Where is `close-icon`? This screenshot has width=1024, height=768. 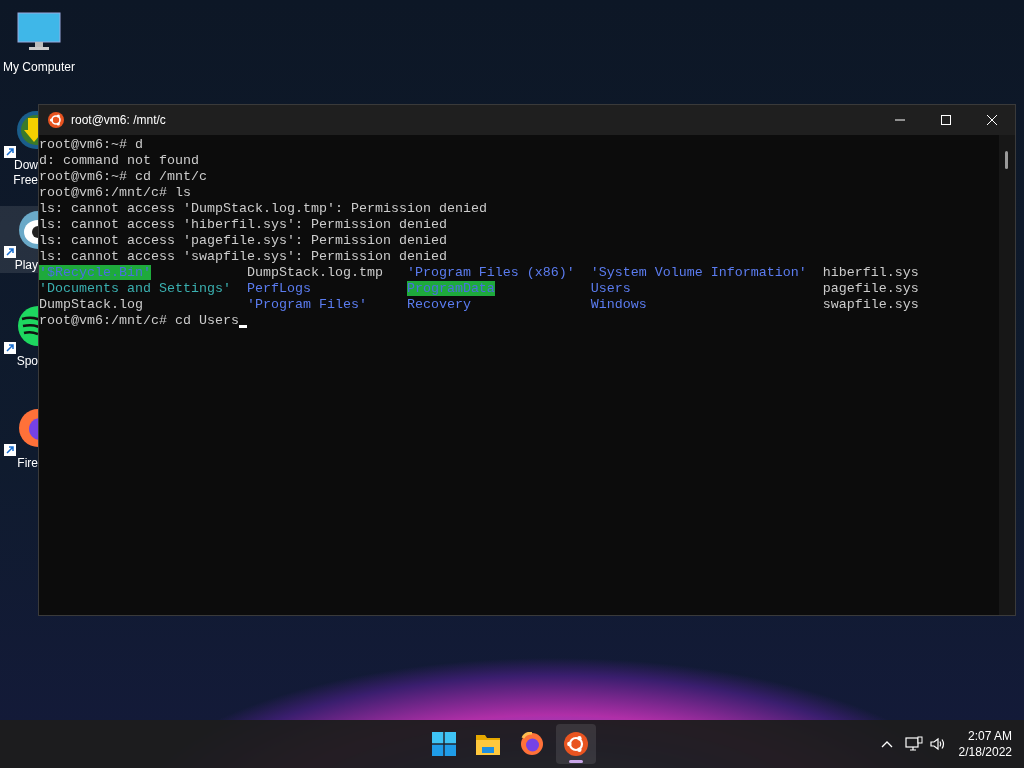 close-icon is located at coordinates (992, 120).